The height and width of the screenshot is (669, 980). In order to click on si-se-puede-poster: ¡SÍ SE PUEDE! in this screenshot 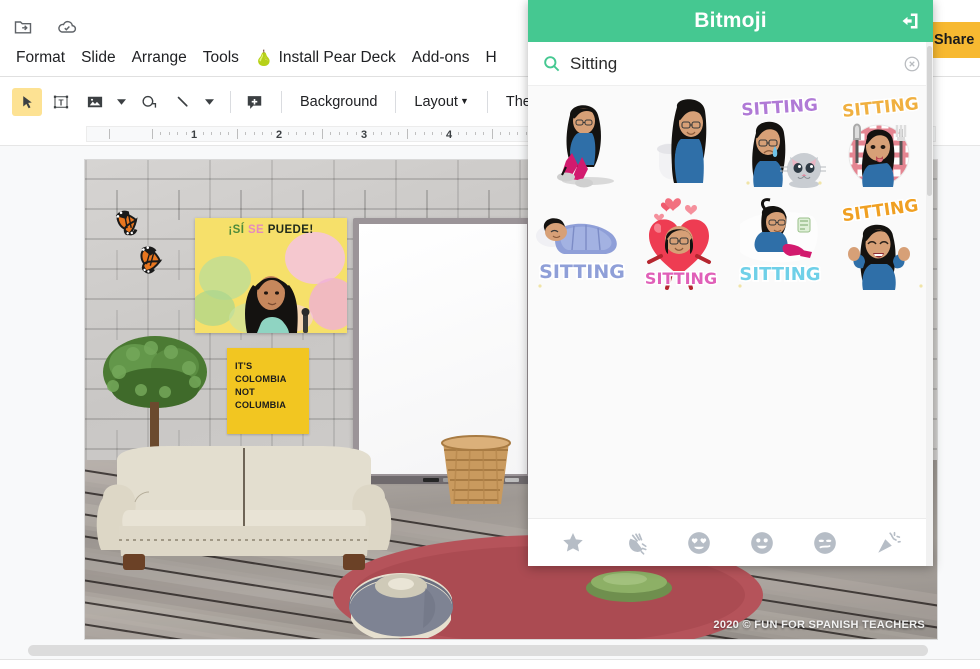, I will do `click(271, 275)`.